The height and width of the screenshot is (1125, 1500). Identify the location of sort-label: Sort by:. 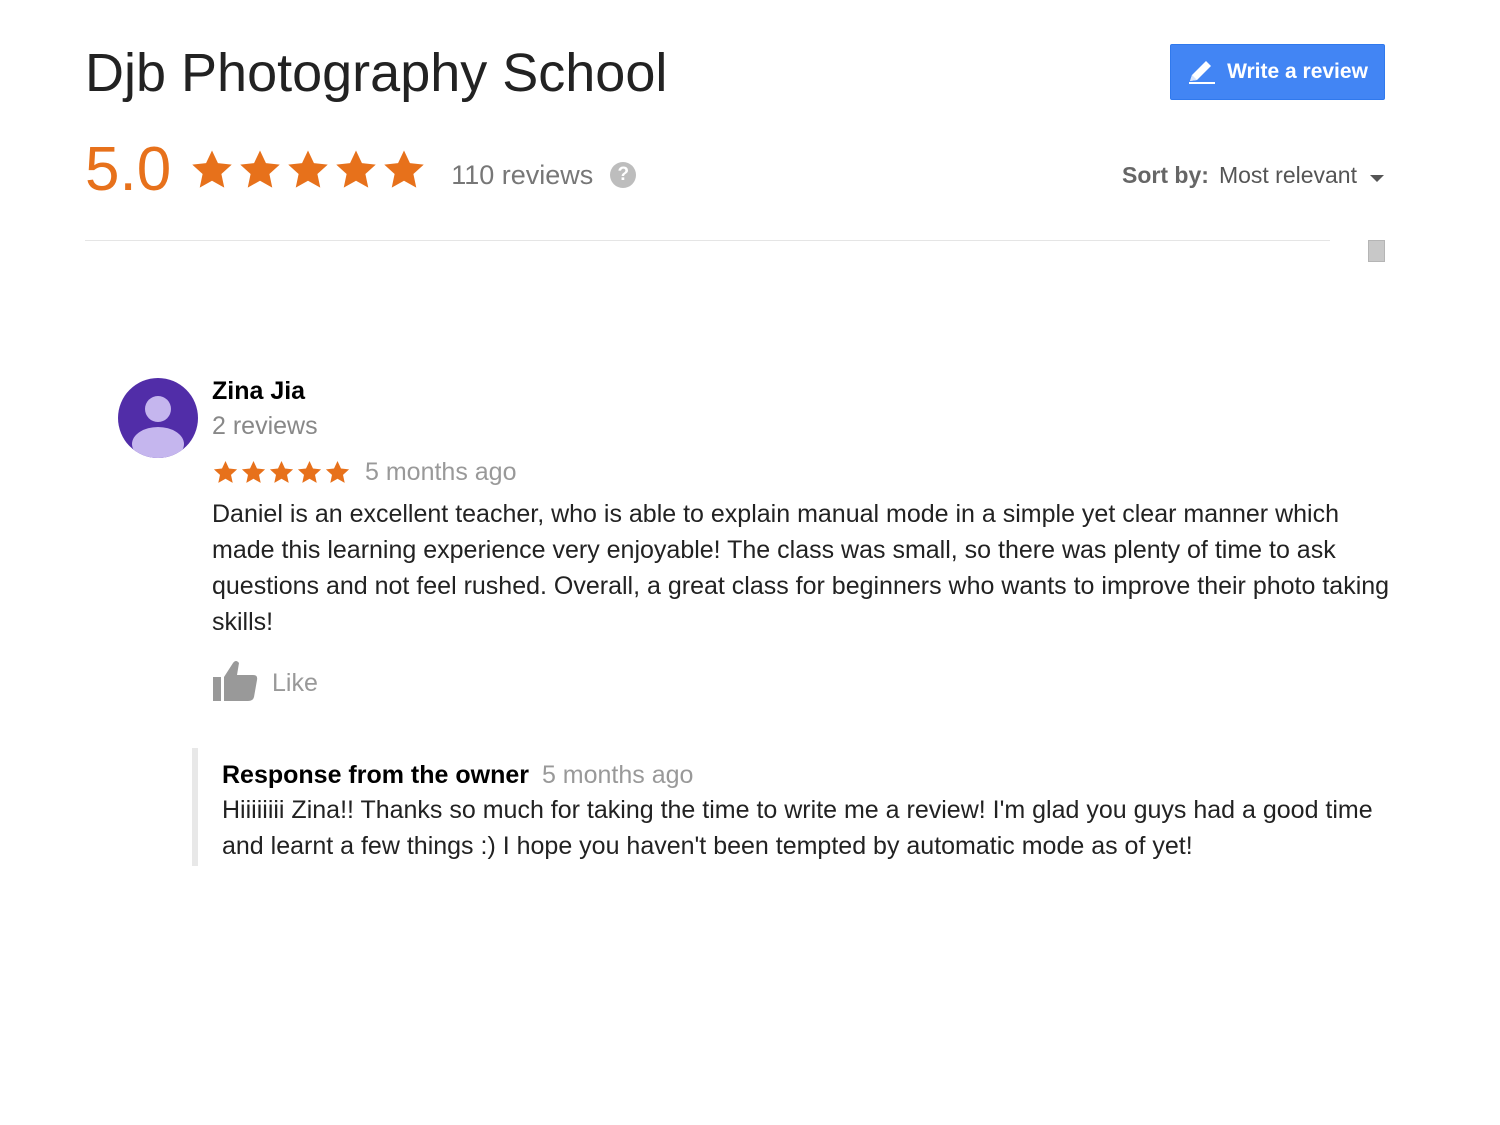
(1165, 175).